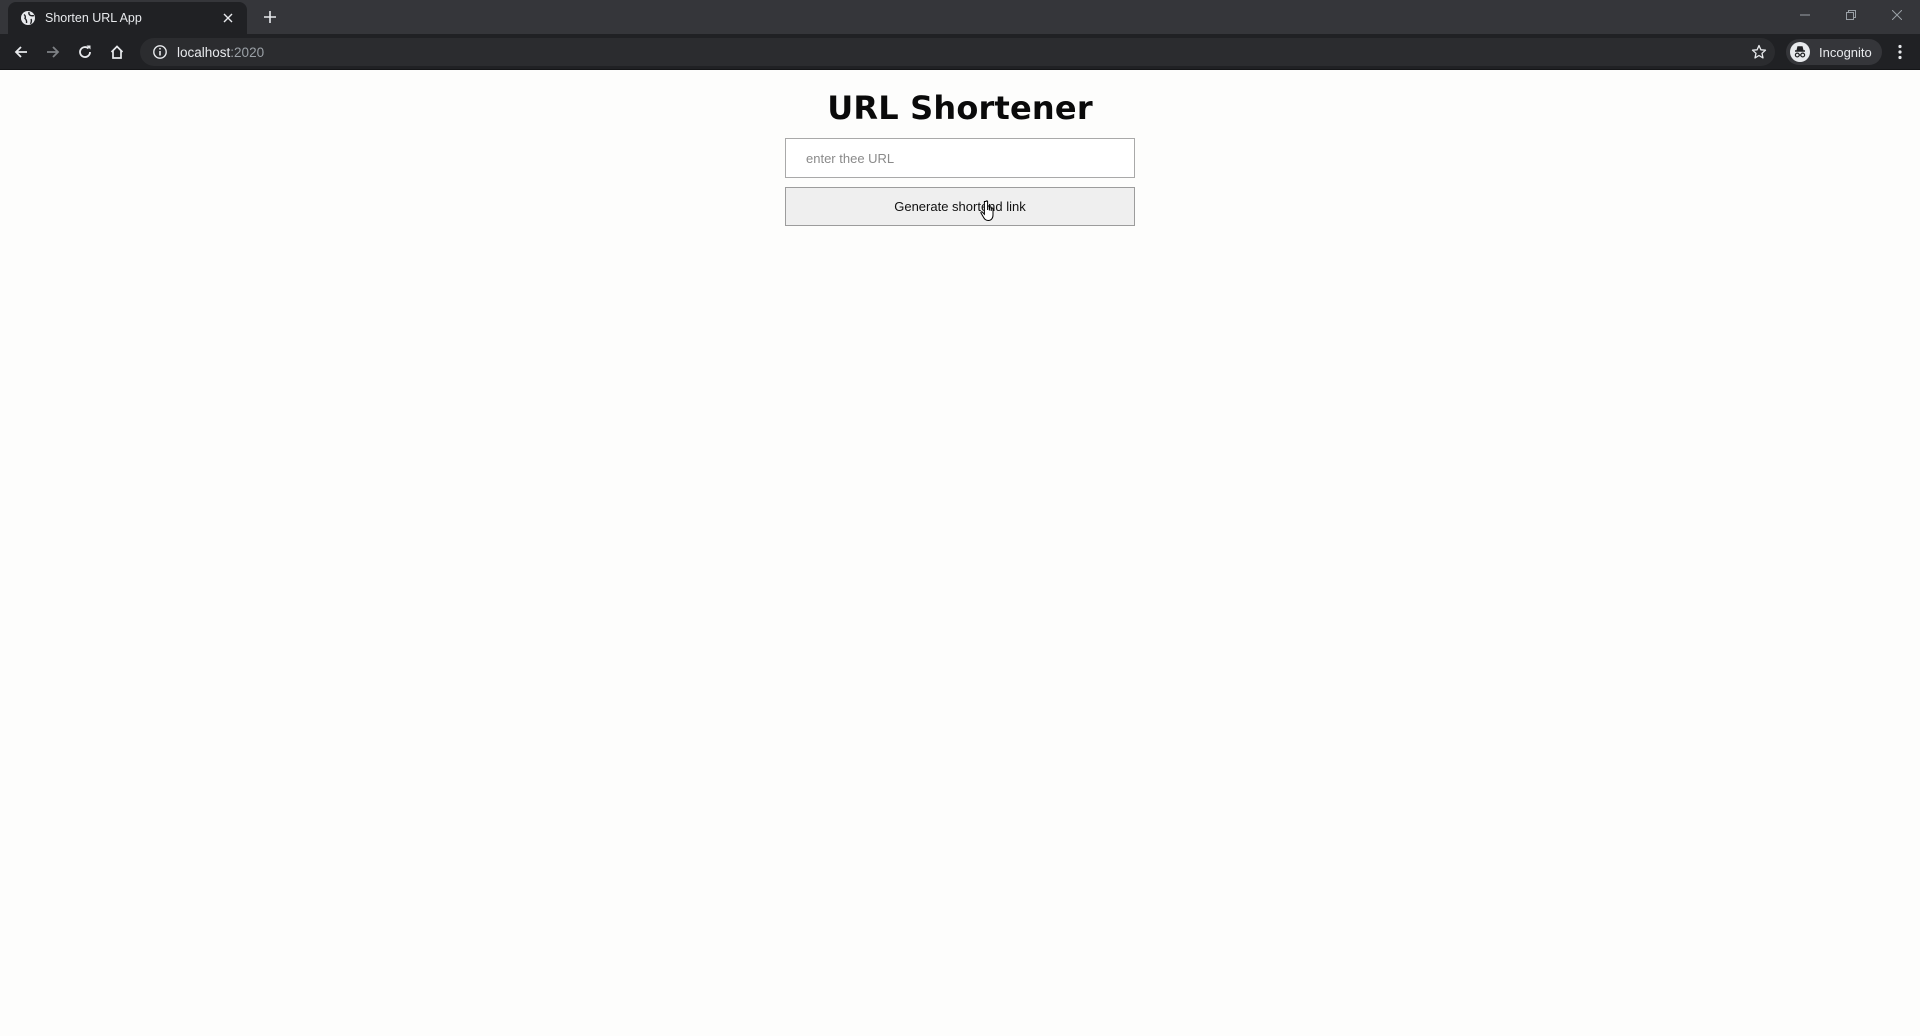 The height and width of the screenshot is (1036, 1920). I want to click on browser-tab-active: Shorten URL App, so click(127, 18).